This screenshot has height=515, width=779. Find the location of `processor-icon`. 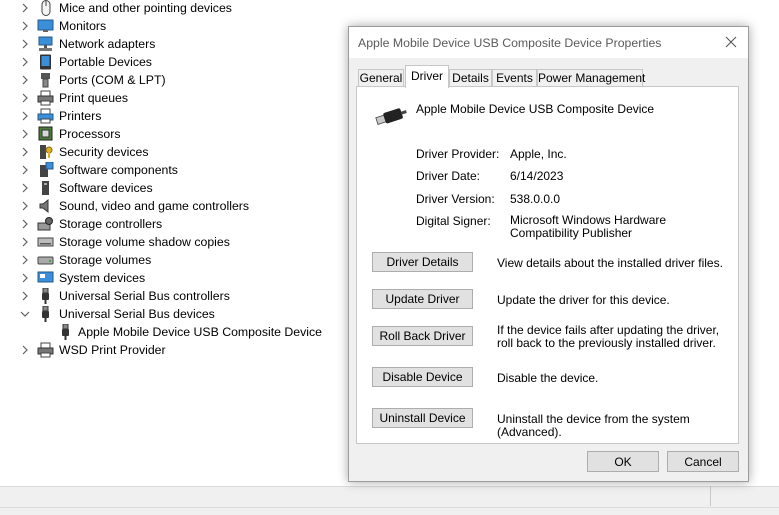

processor-icon is located at coordinates (45, 133).